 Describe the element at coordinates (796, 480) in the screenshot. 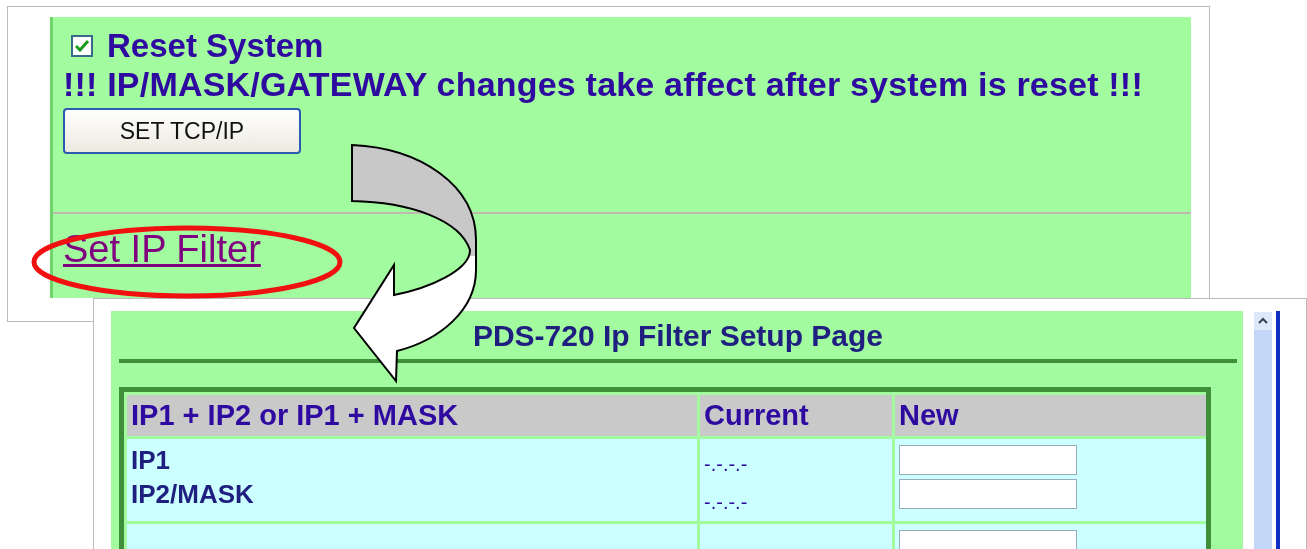

I see `table-cell: -.-.-.- -.-.-.-` at that location.